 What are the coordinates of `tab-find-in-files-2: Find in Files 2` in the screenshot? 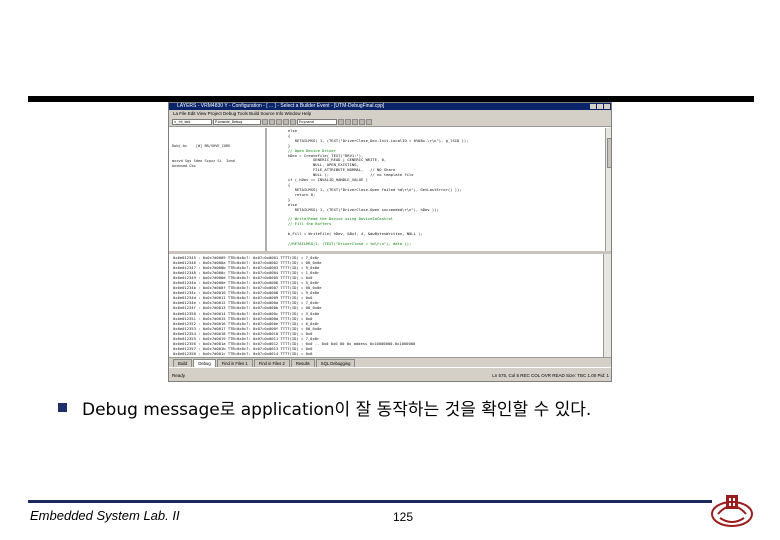 It's located at (271, 363).